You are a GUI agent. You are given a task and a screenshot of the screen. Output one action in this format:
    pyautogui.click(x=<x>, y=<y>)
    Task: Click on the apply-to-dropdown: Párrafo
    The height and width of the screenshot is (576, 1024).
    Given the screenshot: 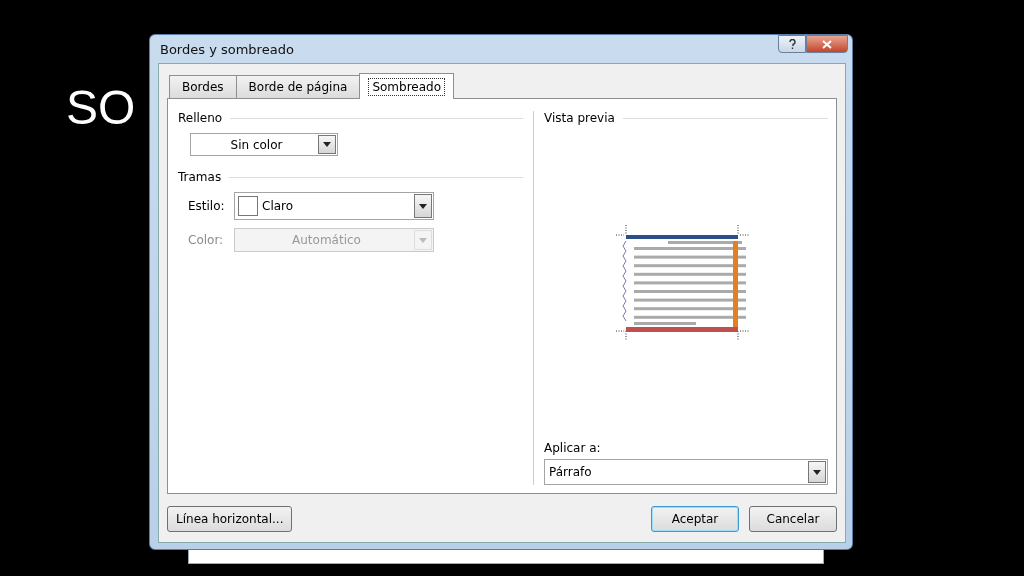 What is the action you would take?
    pyautogui.click(x=686, y=472)
    